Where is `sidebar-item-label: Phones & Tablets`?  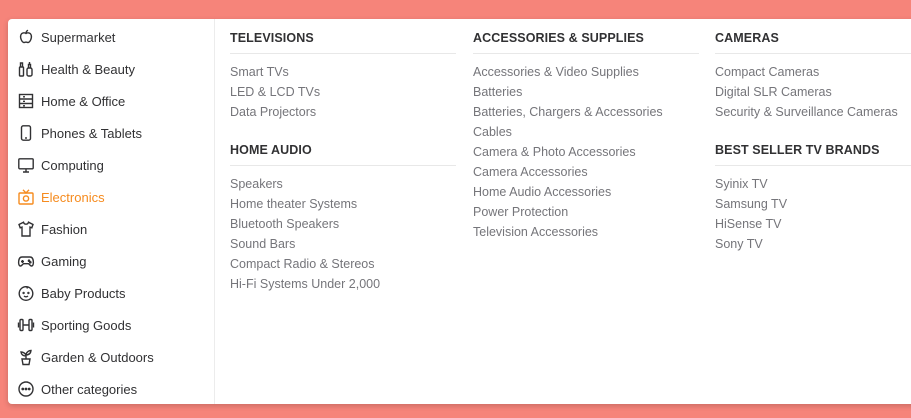
sidebar-item-label: Phones & Tablets is located at coordinates (91, 133).